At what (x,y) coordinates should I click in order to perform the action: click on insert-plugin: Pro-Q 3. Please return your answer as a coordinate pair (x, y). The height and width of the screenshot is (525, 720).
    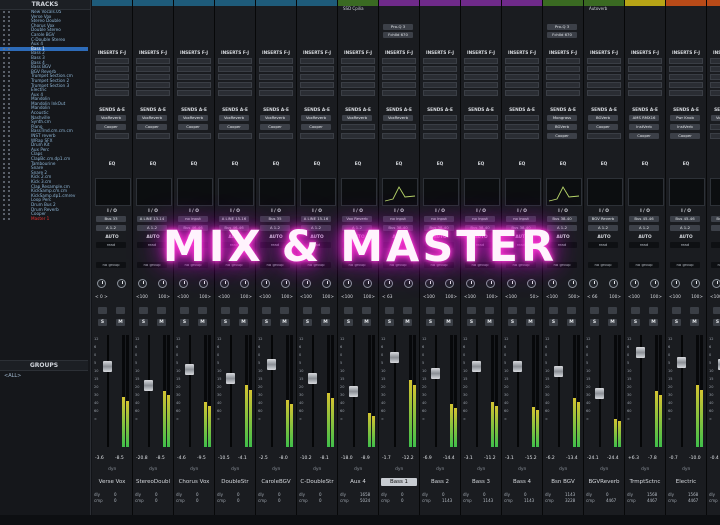
    Looking at the image, I should click on (398, 27).